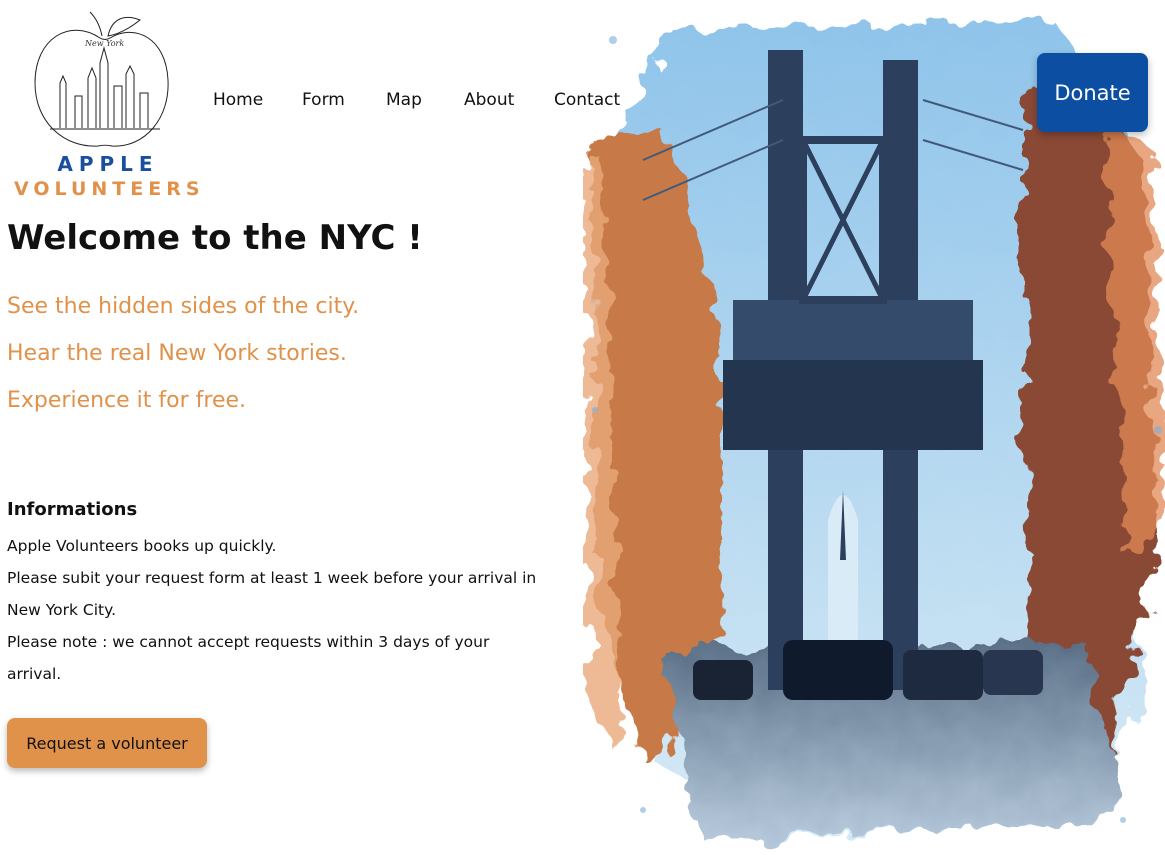 This screenshot has width=1165, height=855. I want to click on logo-text-apple: APPLE, so click(108, 164).